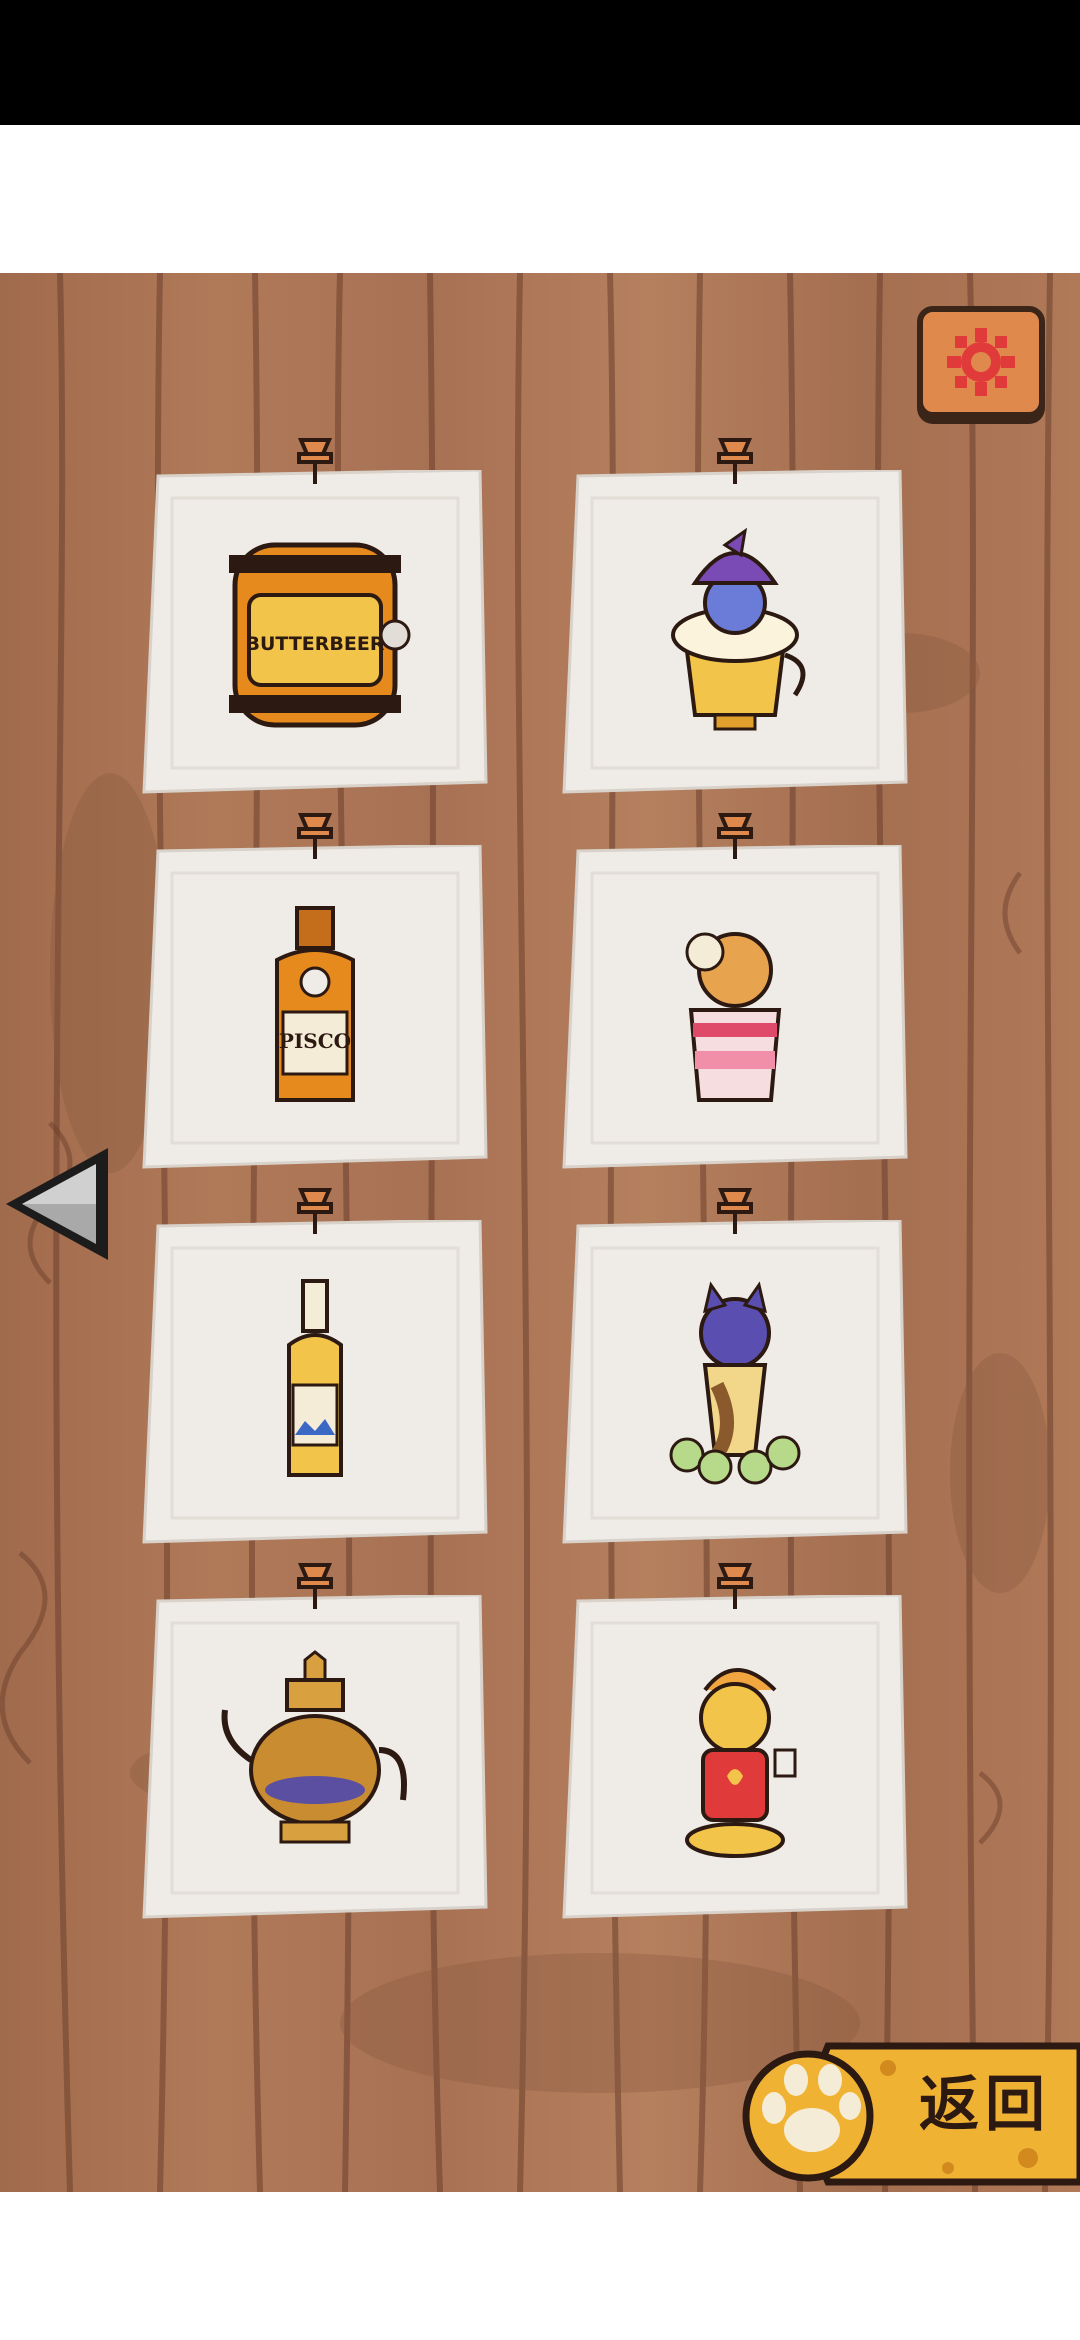 This screenshot has width=1080, height=2340. Describe the element at coordinates (314, 1747) in the screenshot. I see `teapot-icon` at that location.